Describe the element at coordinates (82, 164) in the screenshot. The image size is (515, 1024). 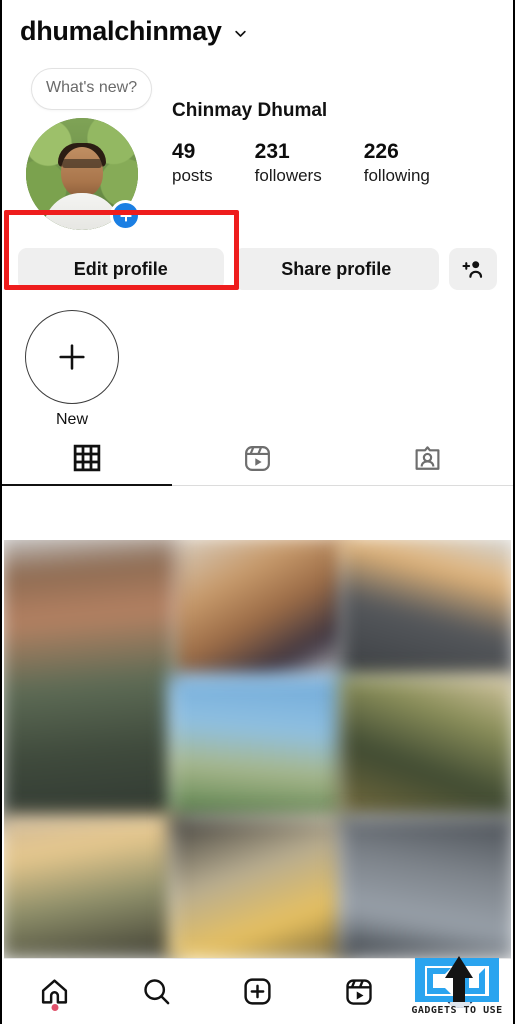
I see `avatar-glasses` at that location.